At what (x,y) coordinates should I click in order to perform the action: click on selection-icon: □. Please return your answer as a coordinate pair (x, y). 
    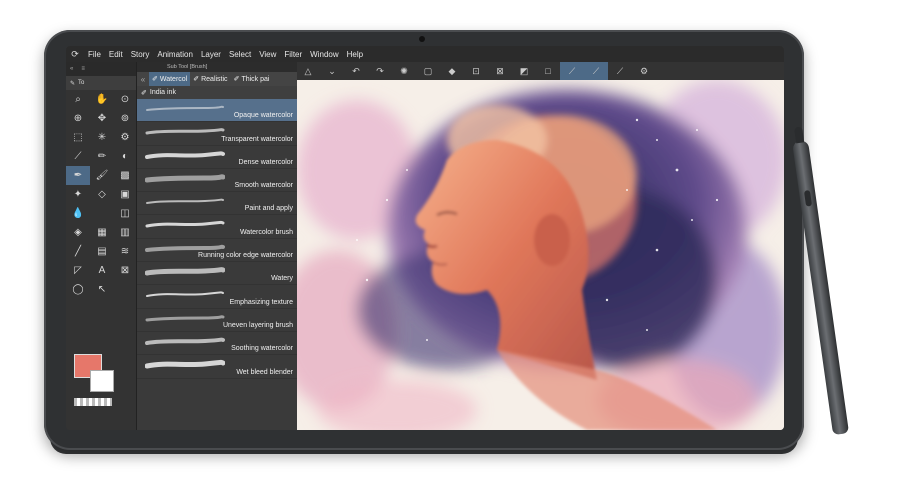
    Looking at the image, I should click on (548, 71).